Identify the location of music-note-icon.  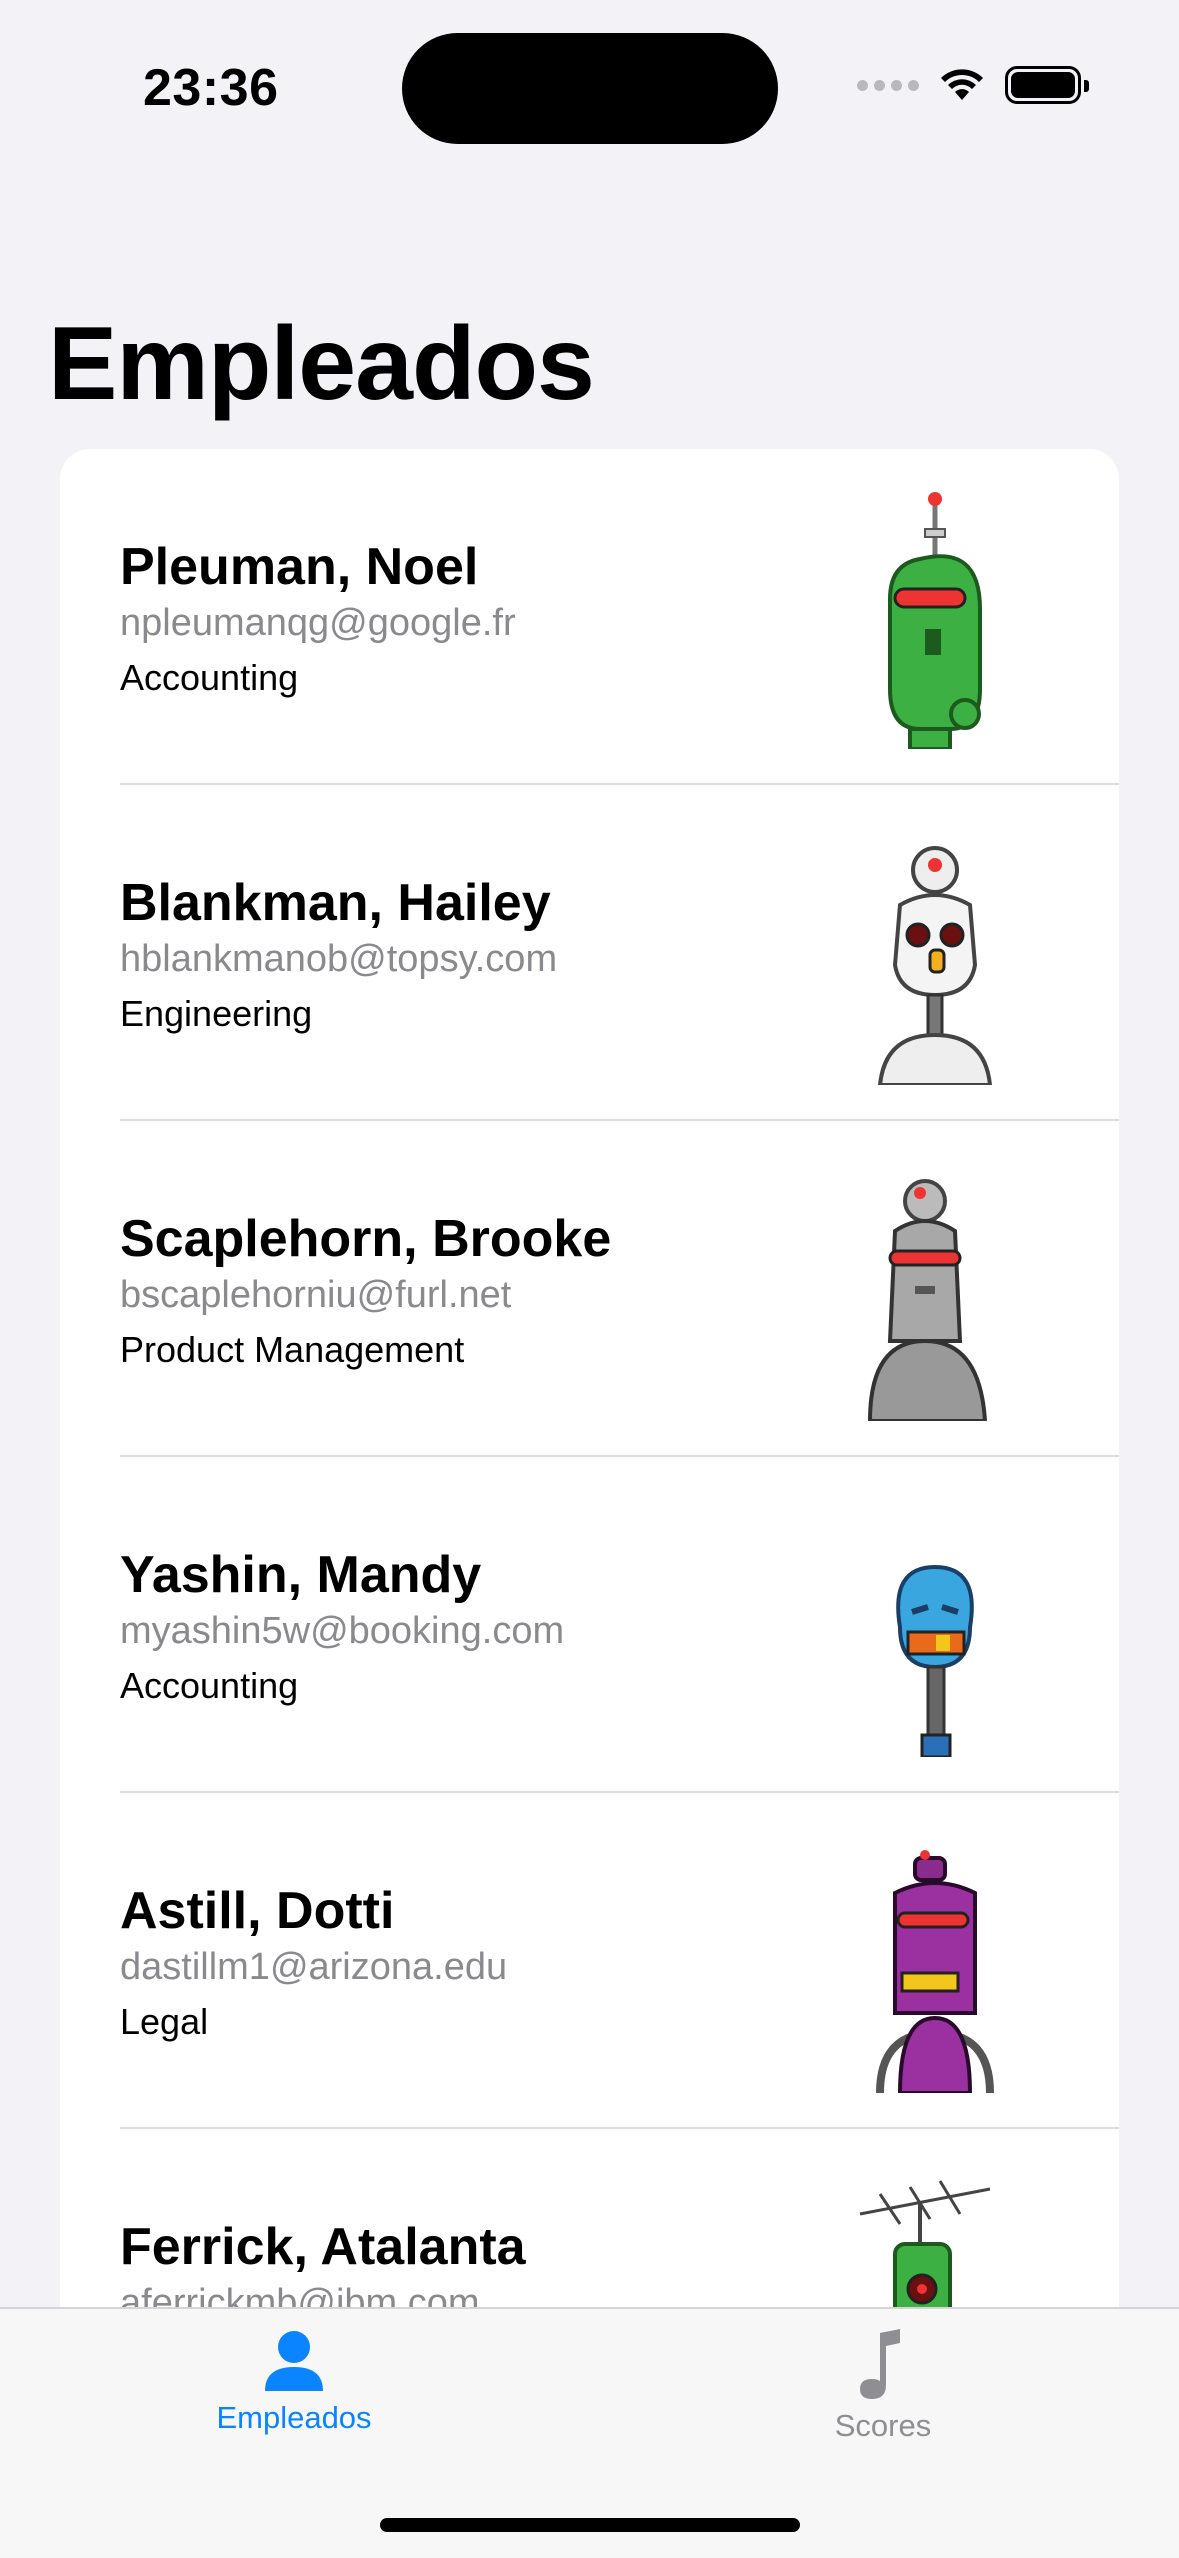
(880, 2364).